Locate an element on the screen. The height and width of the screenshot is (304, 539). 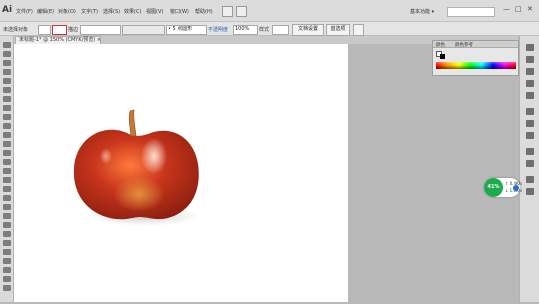
document-setup-button: 文档设置 is located at coordinates (308, 30).